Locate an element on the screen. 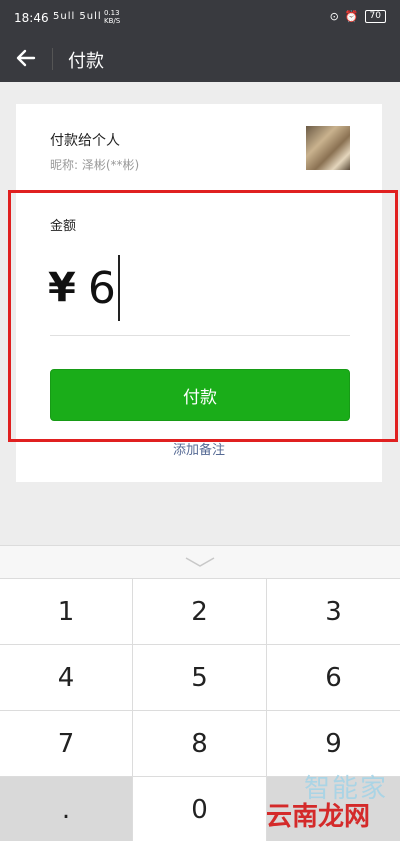 The width and height of the screenshot is (400, 841). key-decimal: . is located at coordinates (66, 808).